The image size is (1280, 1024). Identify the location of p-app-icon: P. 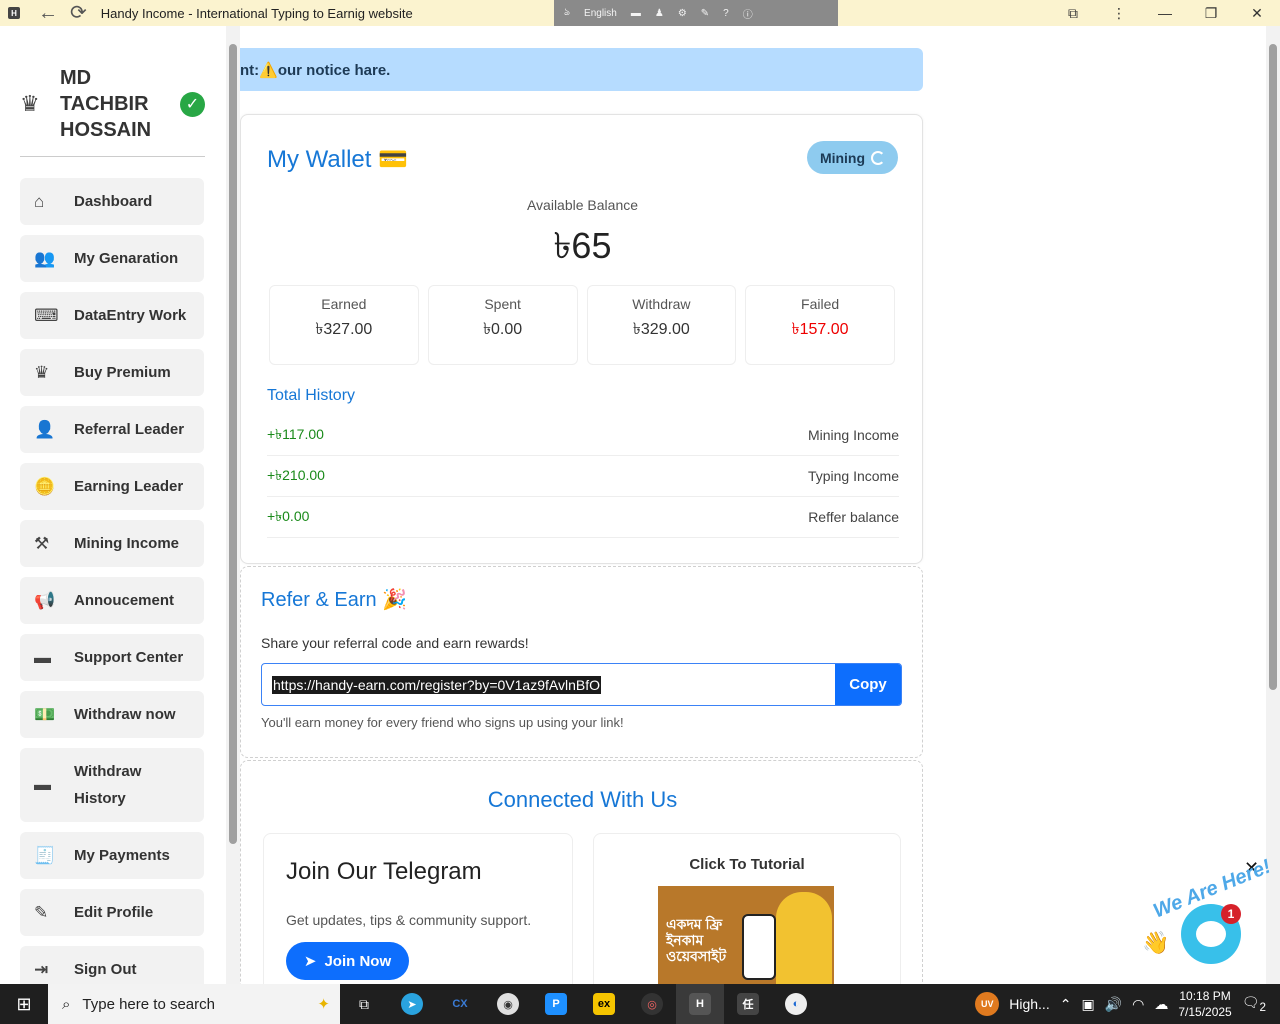
(556, 1004).